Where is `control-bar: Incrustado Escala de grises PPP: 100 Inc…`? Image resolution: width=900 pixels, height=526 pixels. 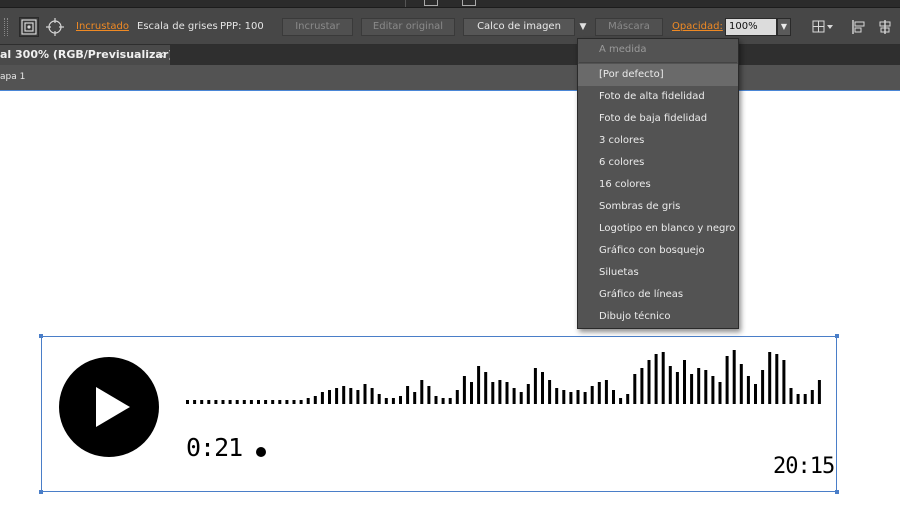 control-bar: Incrustado Escala de grises PPP: 100 Inc… is located at coordinates (450, 26).